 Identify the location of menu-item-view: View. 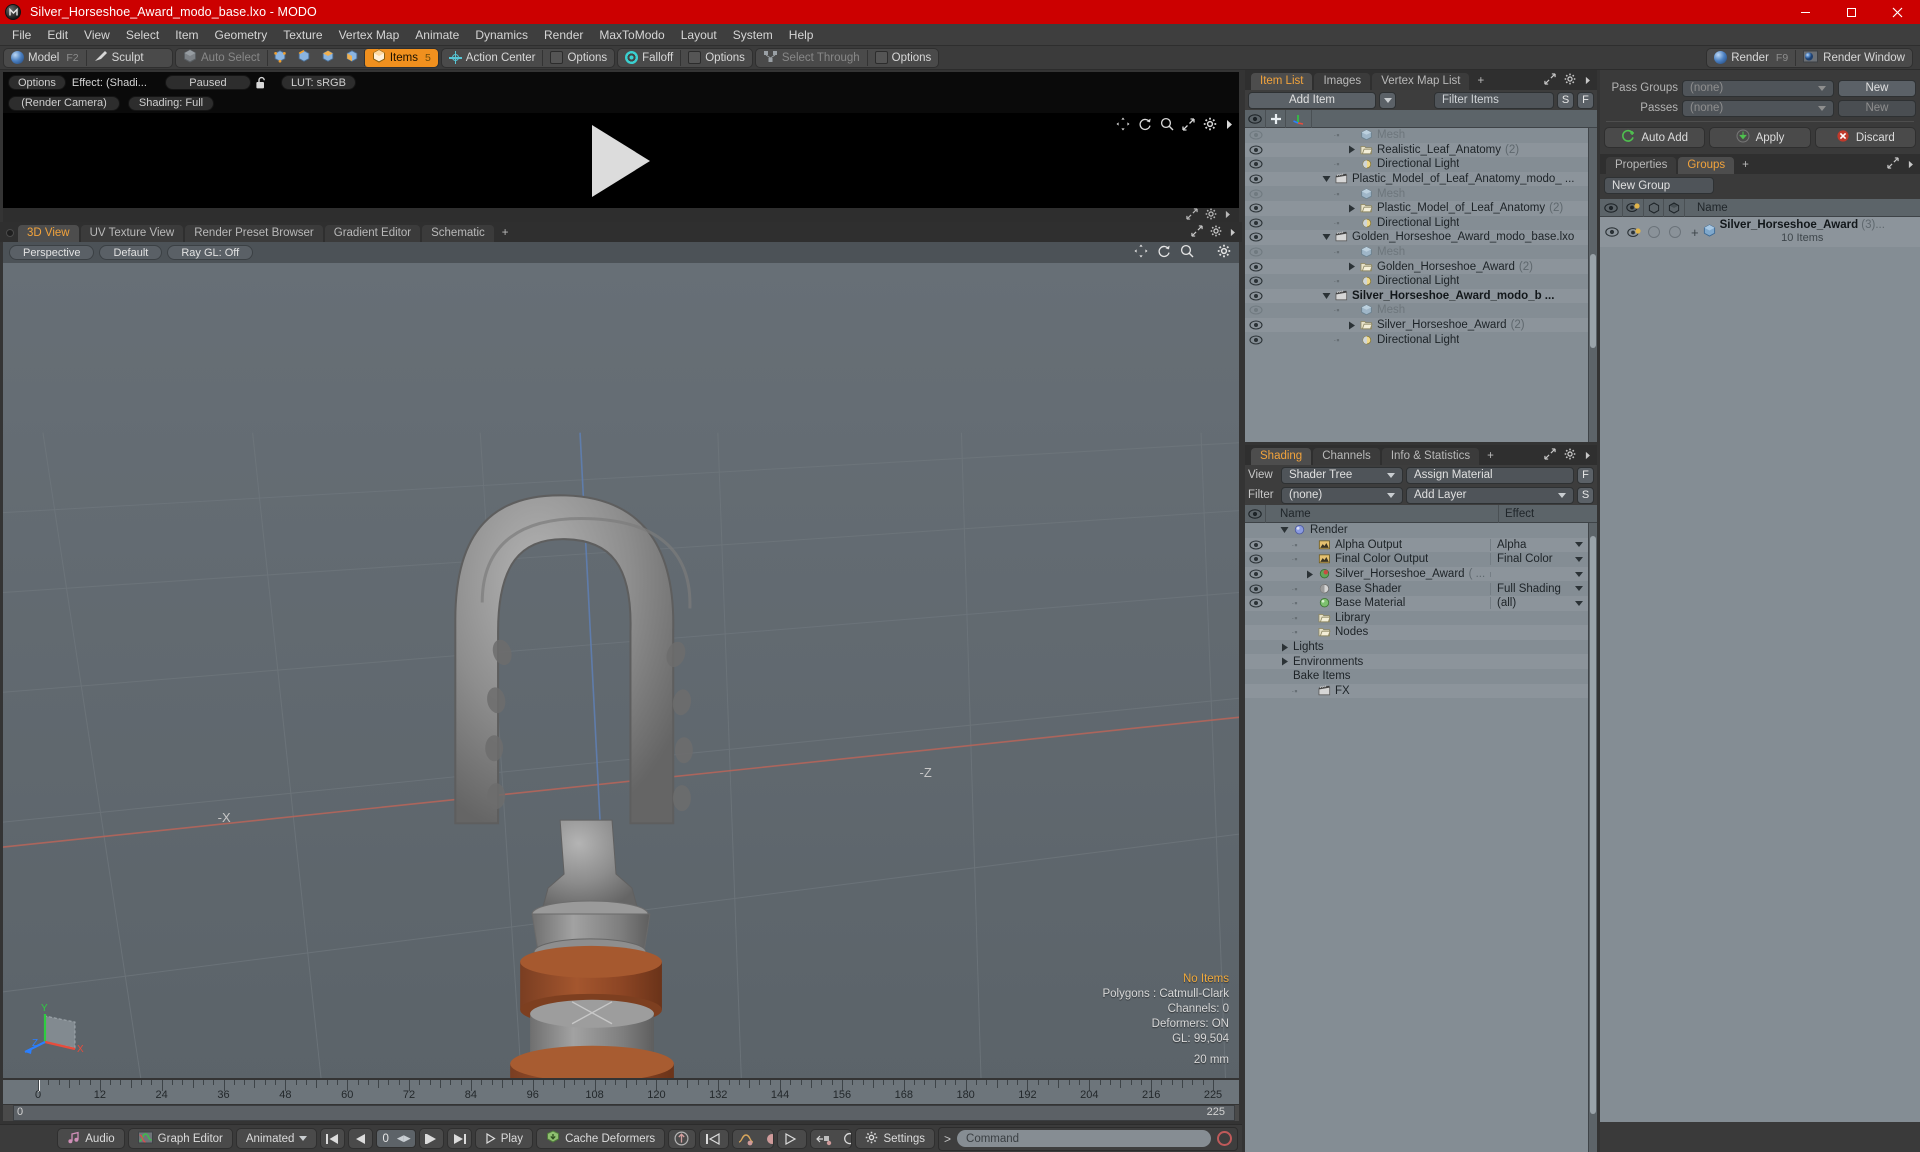
(97, 35).